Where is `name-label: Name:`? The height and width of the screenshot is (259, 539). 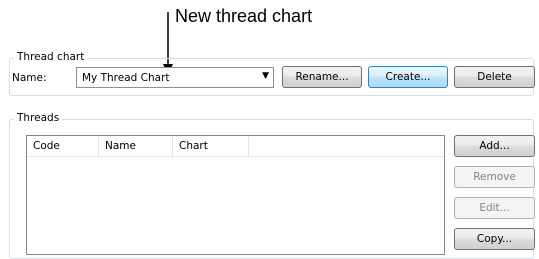
name-label: Name: is located at coordinates (29, 78).